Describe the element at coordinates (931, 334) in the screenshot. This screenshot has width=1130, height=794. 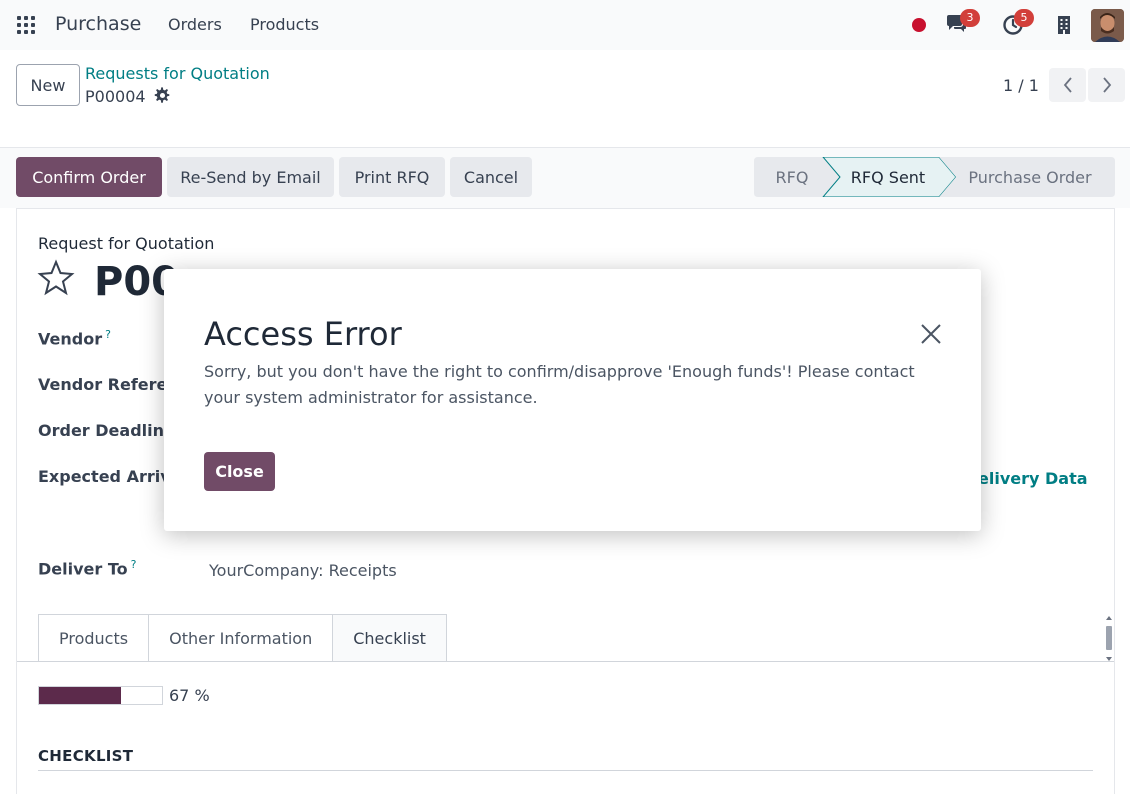
I see `close-icon` at that location.